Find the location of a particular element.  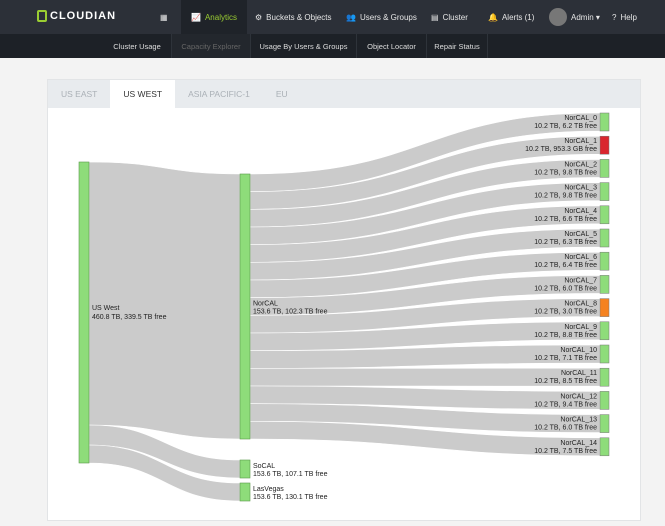

node-label: NorCAL_10 is located at coordinates (578, 350).